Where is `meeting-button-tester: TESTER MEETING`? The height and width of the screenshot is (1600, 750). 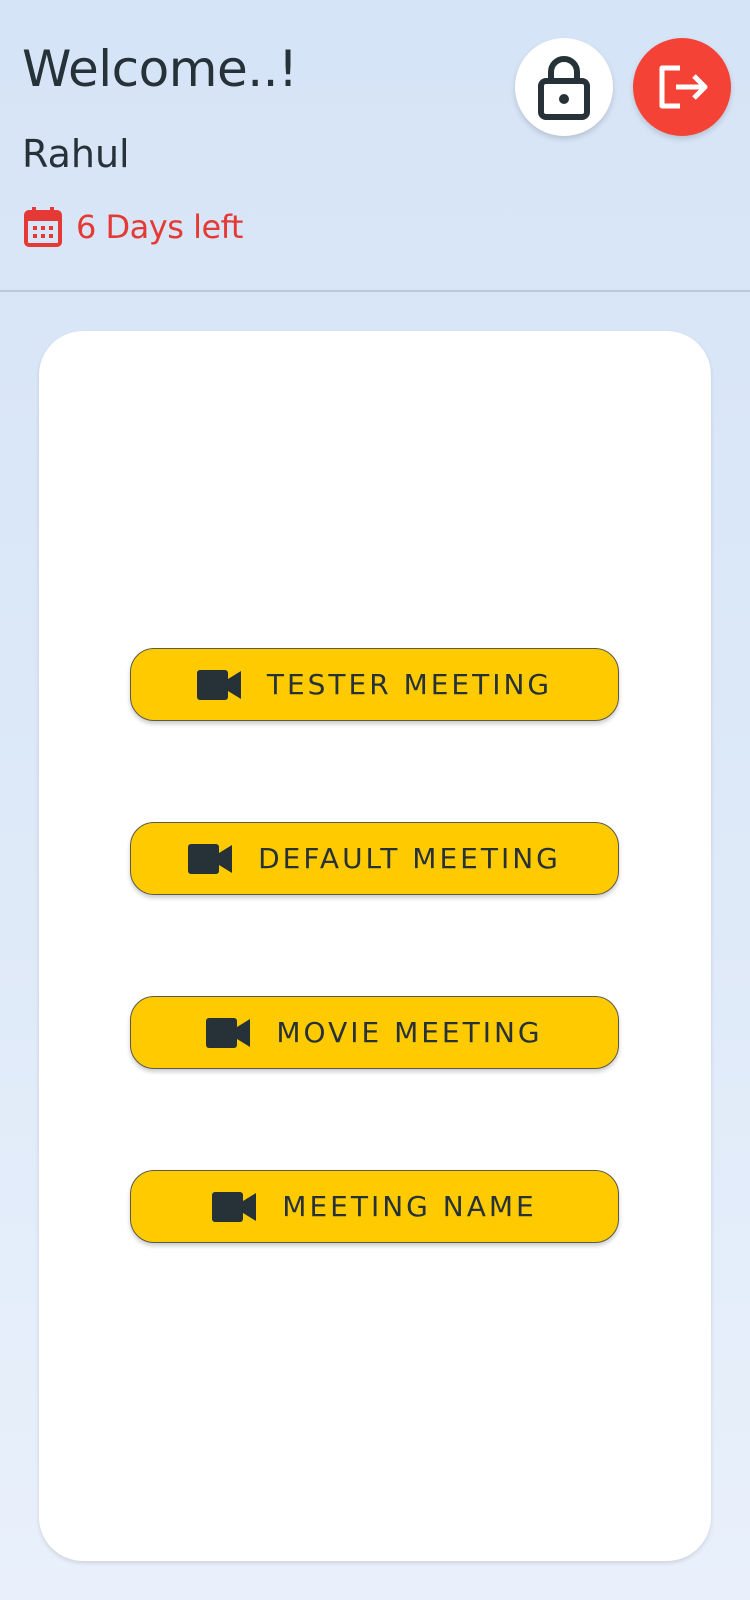
meeting-button-tester: TESTER MEETING is located at coordinates (374, 684).